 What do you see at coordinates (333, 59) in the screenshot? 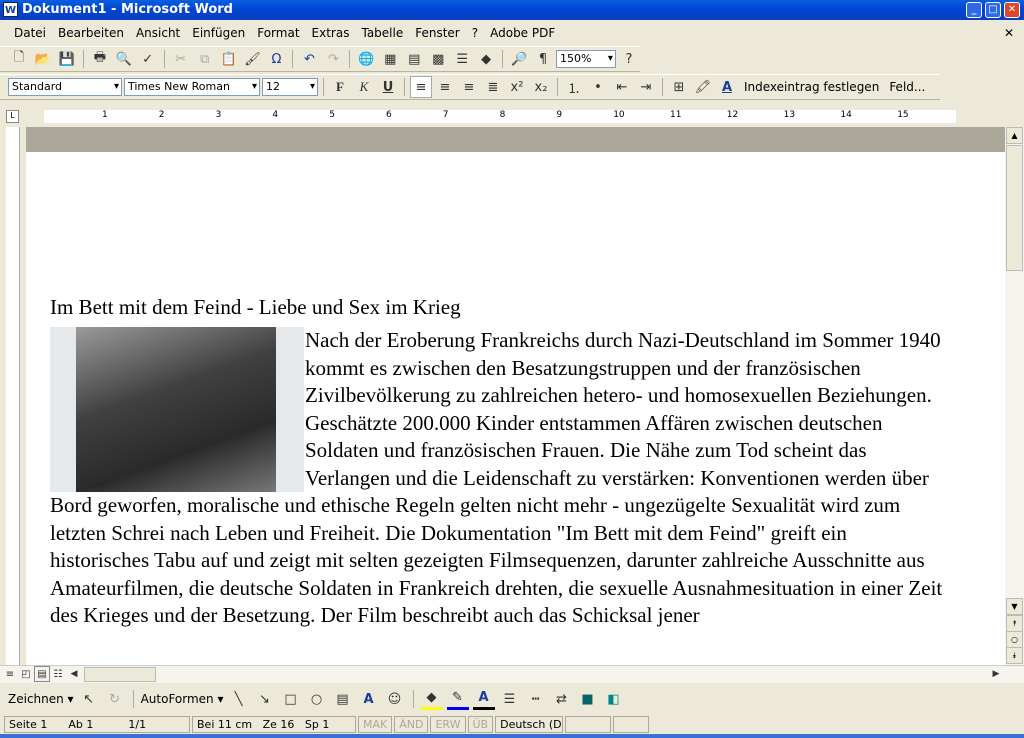
I see `redo-icon: ↷` at bounding box center [333, 59].